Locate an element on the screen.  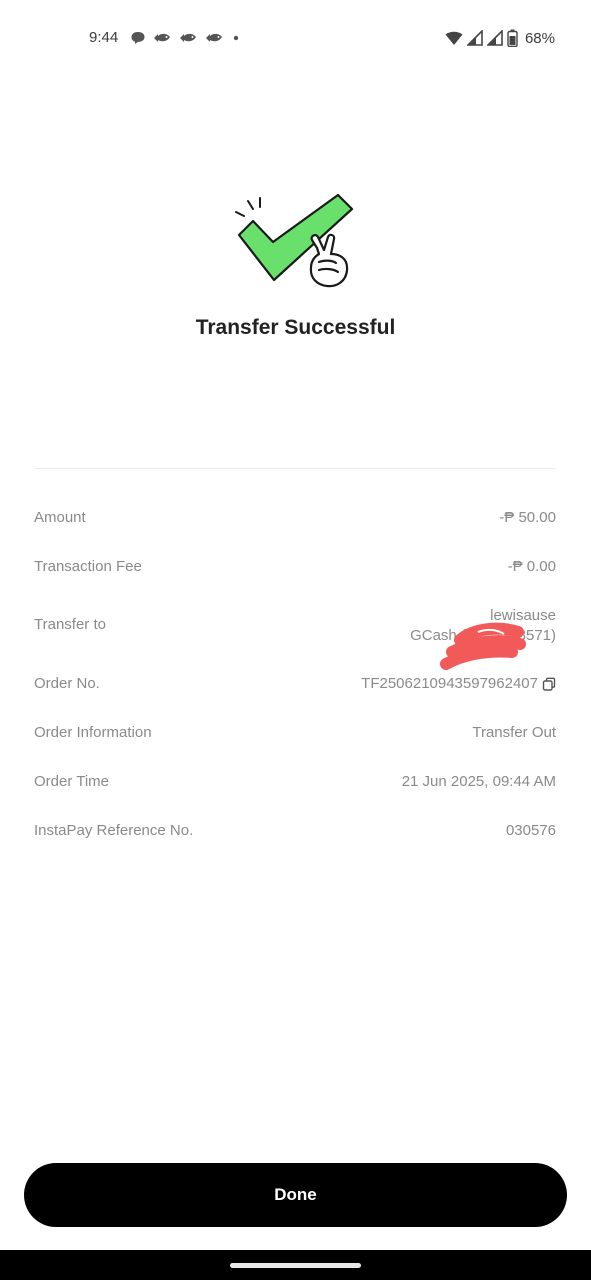
detail-value: -₱ 50.00 is located at coordinates (527, 517).